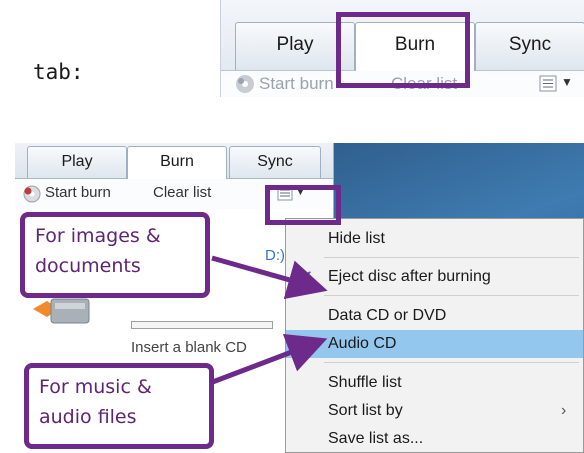 Image resolution: width=584 pixels, height=453 pixels. I want to click on arrow-to-data-cd, so click(269, 277).